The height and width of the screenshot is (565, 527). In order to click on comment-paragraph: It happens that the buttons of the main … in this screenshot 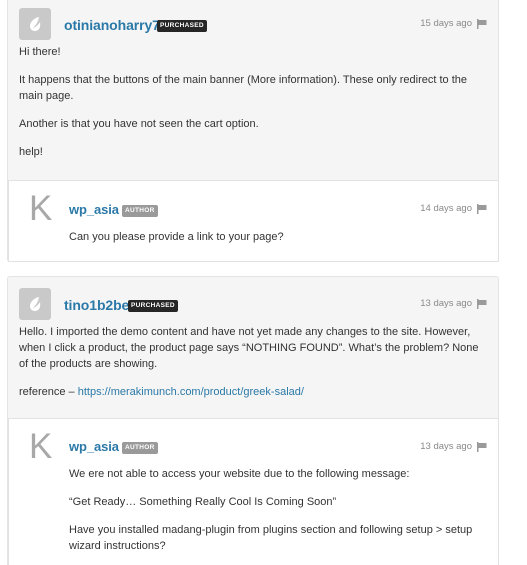, I will do `click(243, 88)`.